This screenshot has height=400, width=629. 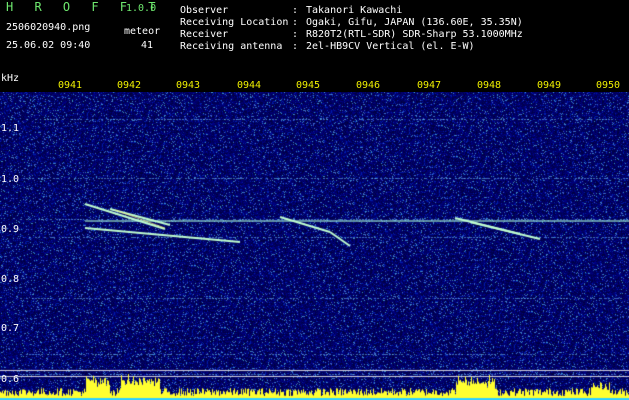 What do you see at coordinates (354, 10) in the screenshot?
I see `meta-value-observer: Takanori Kawachi` at bounding box center [354, 10].